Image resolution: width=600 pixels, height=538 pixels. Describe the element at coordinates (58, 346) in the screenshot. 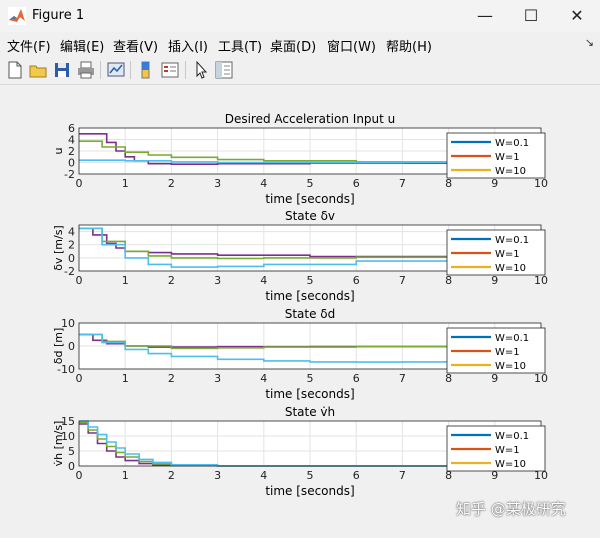

I see `y-axis-label: δd [m]` at that location.